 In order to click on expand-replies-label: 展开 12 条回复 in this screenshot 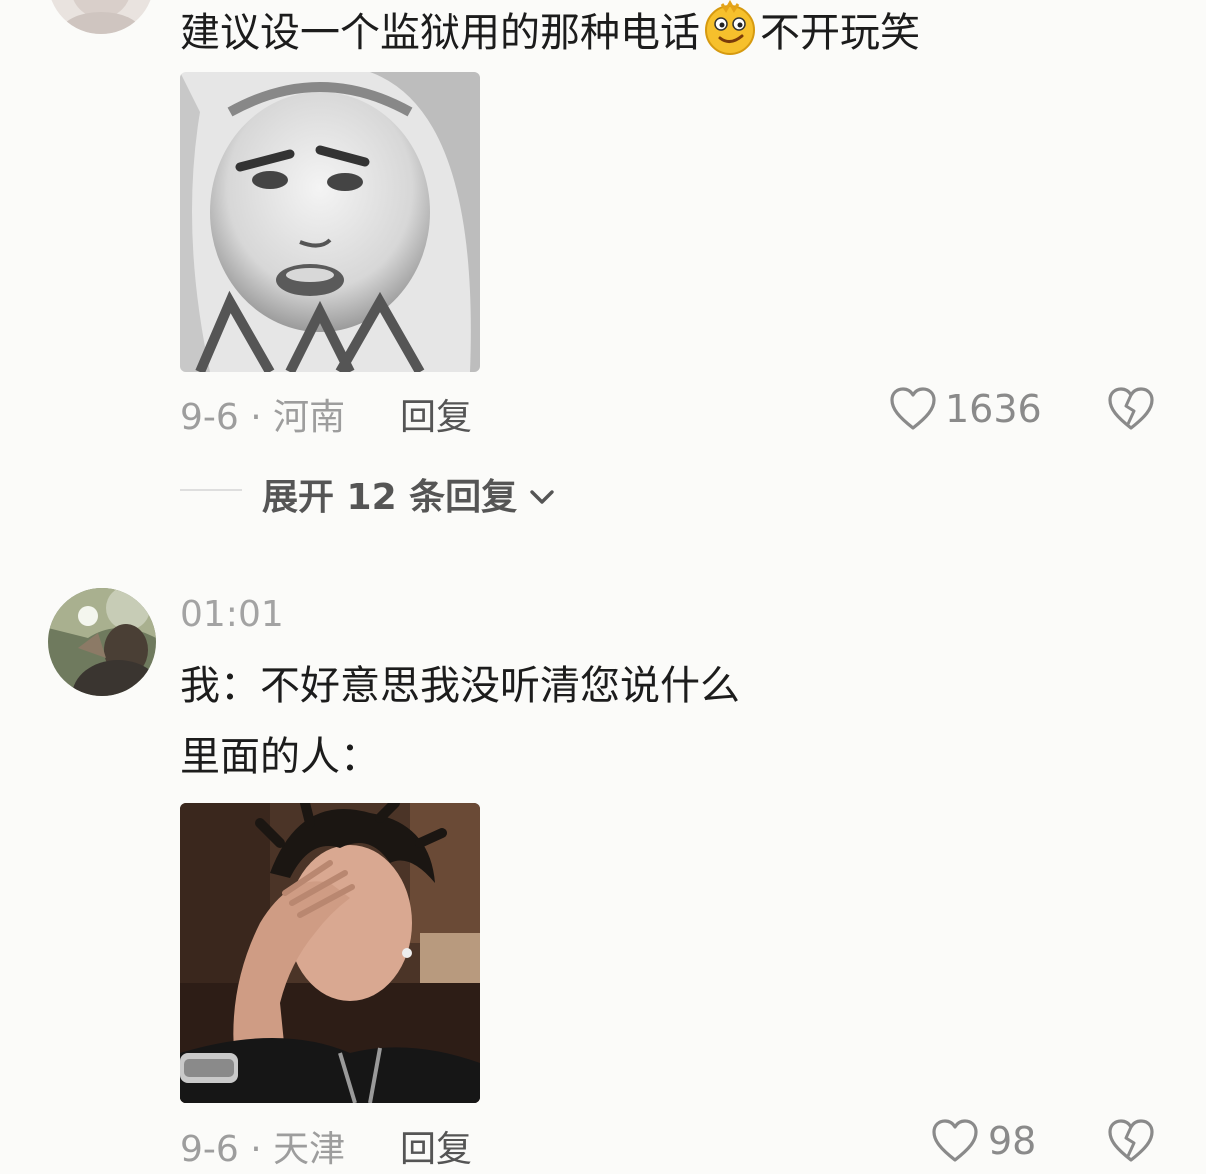, I will do `click(390, 497)`.